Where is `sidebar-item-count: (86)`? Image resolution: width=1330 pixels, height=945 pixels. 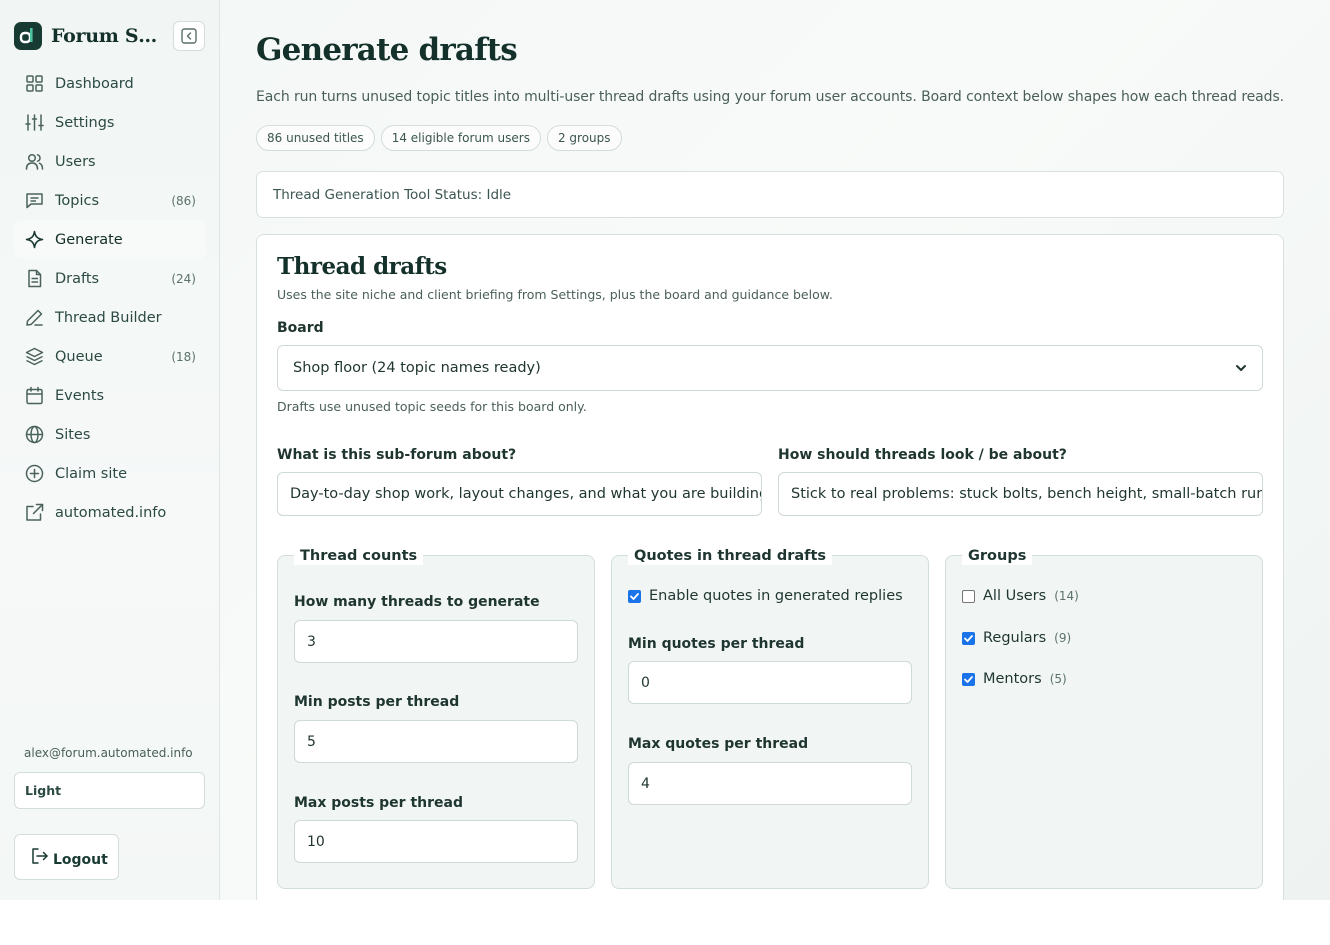 sidebar-item-count: (86) is located at coordinates (183, 200).